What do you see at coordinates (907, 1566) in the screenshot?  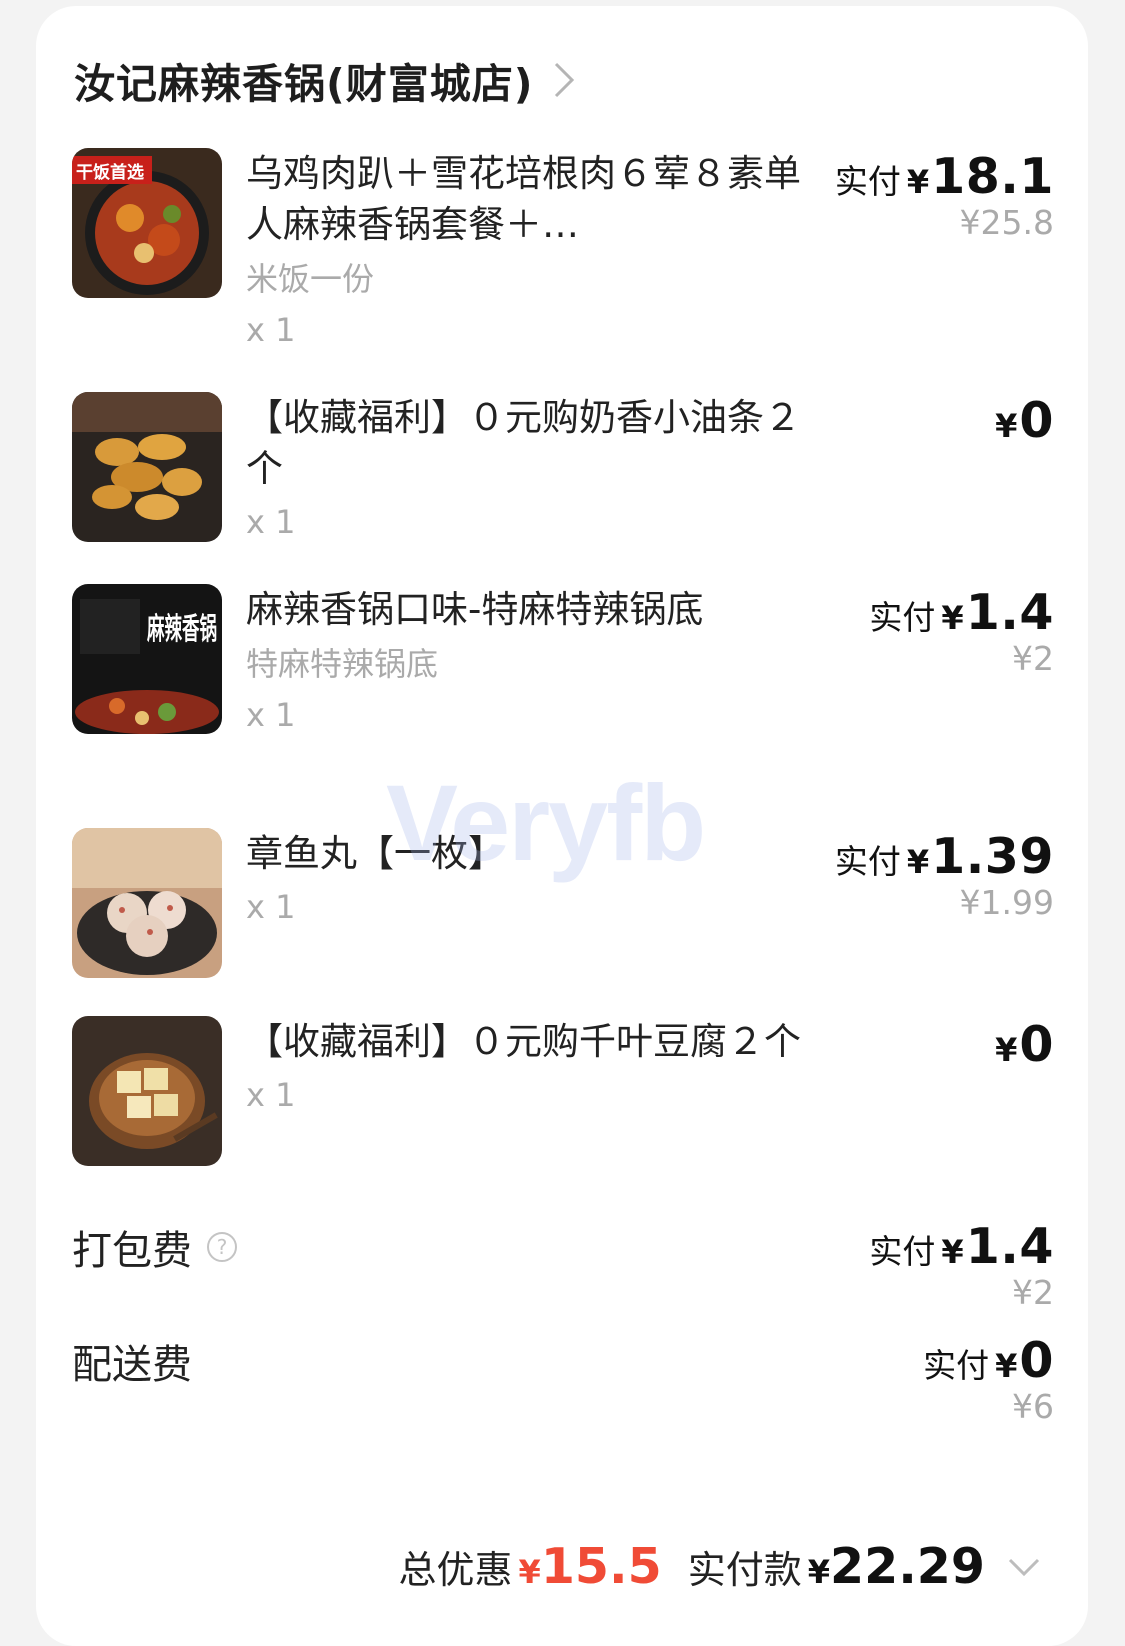 I see `total-amount: 22.29` at bounding box center [907, 1566].